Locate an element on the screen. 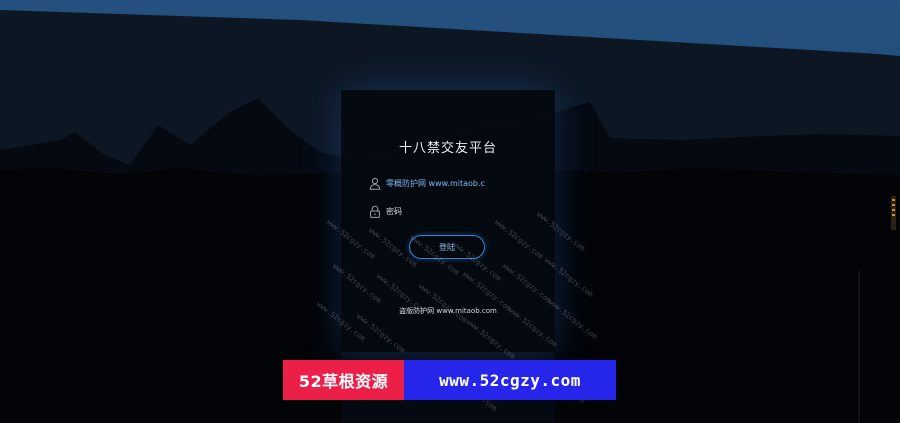  password-field is located at coordinates (449, 212).